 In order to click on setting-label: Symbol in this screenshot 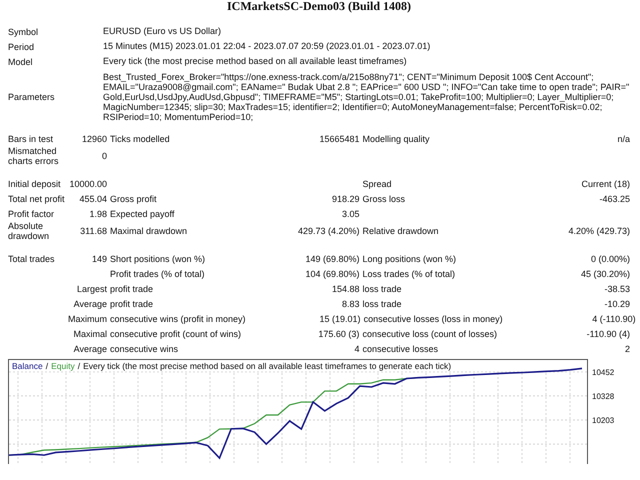, I will do `click(24, 31)`.